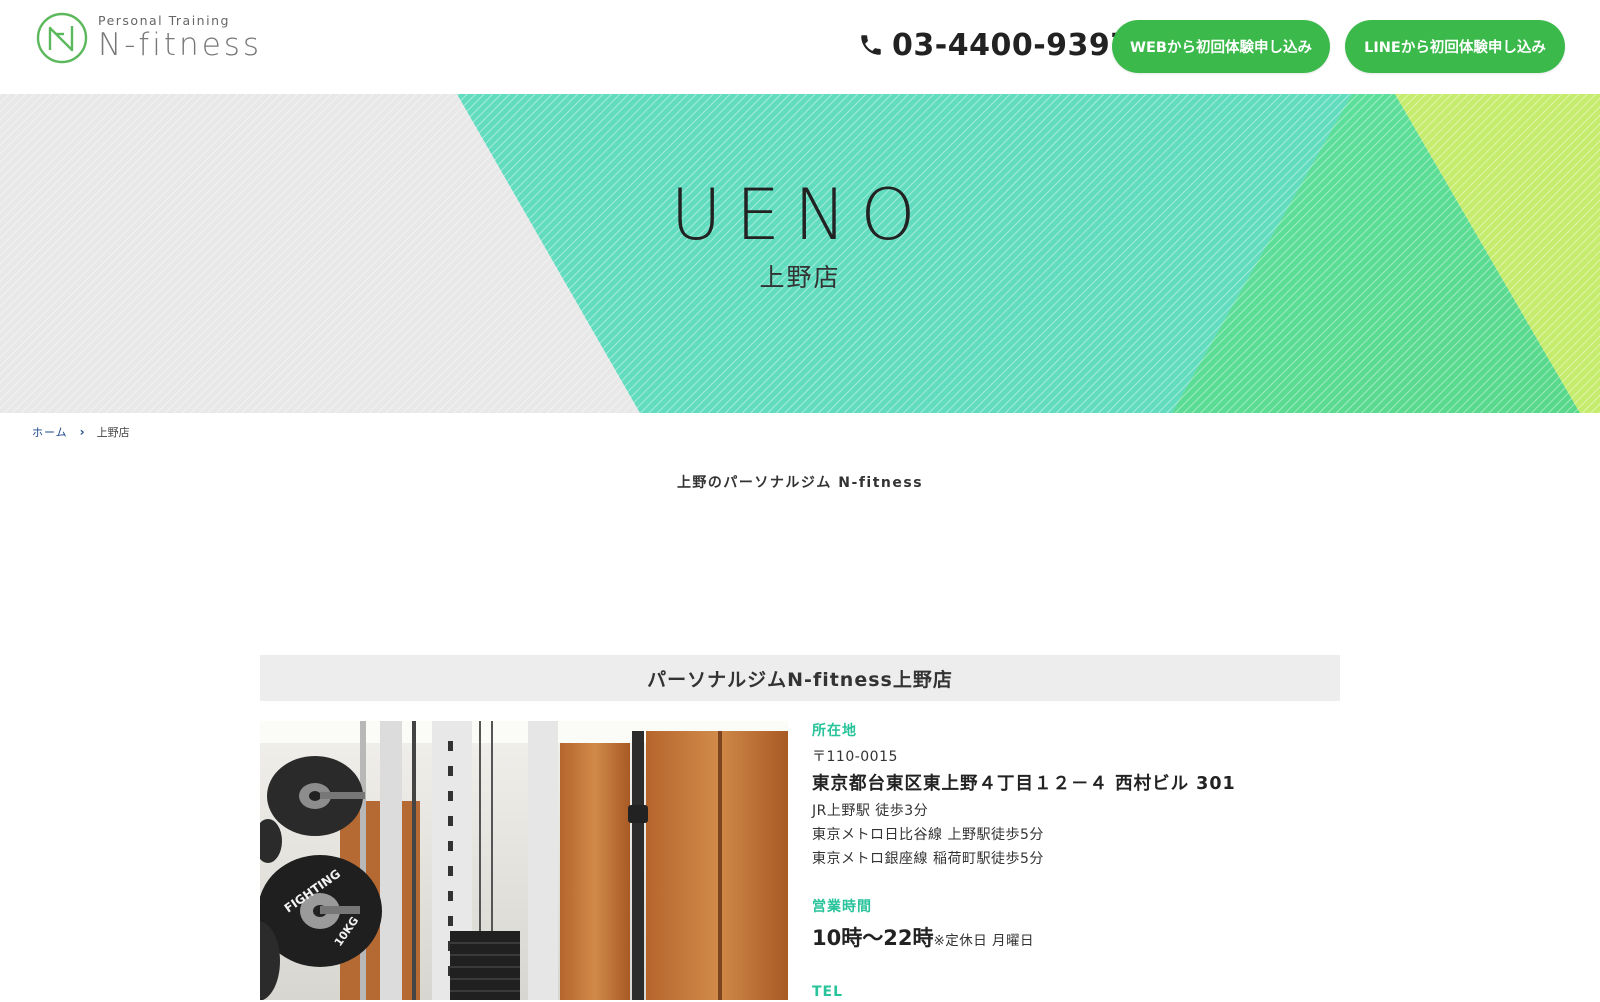 The height and width of the screenshot is (1002, 1600). I want to click on closed-day-note: ※定休日 月曜日, so click(984, 941).